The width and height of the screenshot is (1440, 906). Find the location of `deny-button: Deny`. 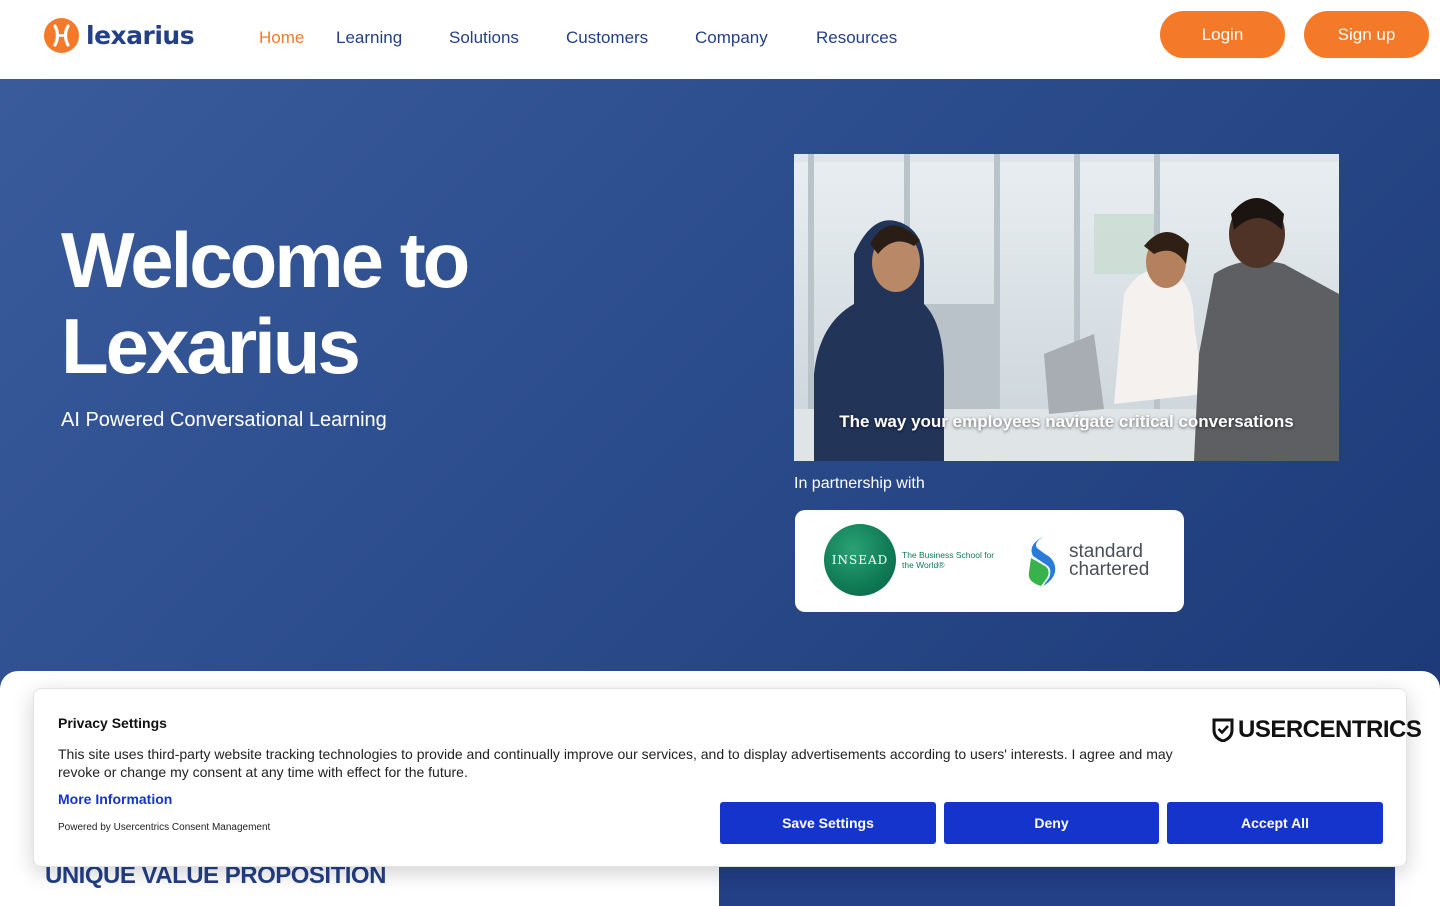

deny-button: Deny is located at coordinates (1051, 823).